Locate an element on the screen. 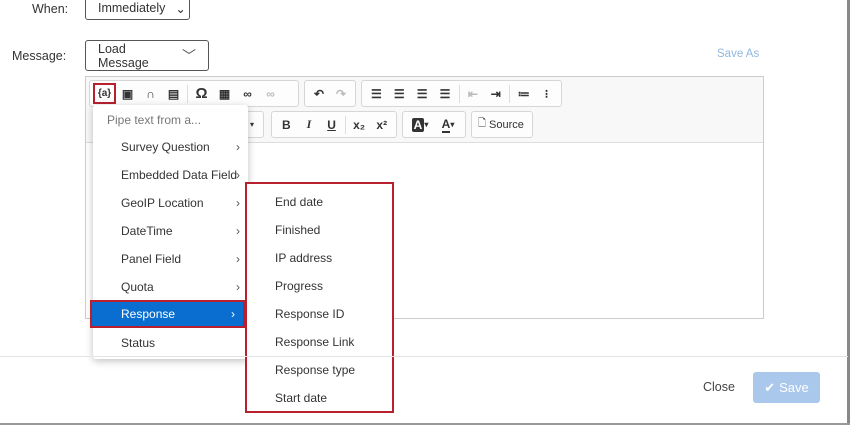 This screenshot has height=425, width=850. text-color-button: A ▾ is located at coordinates (448, 124).